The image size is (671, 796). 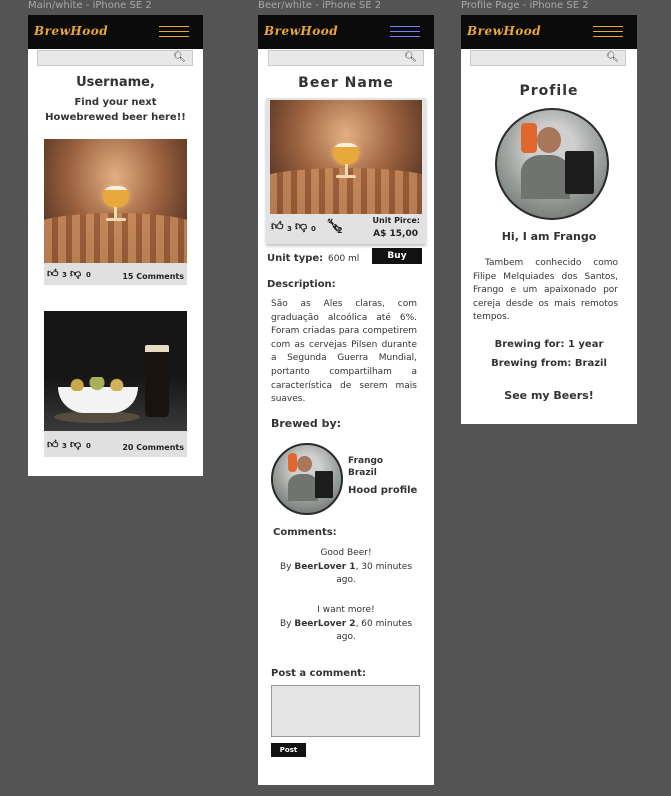 I want to click on price-value: A$ 15,00, so click(x=395, y=234).